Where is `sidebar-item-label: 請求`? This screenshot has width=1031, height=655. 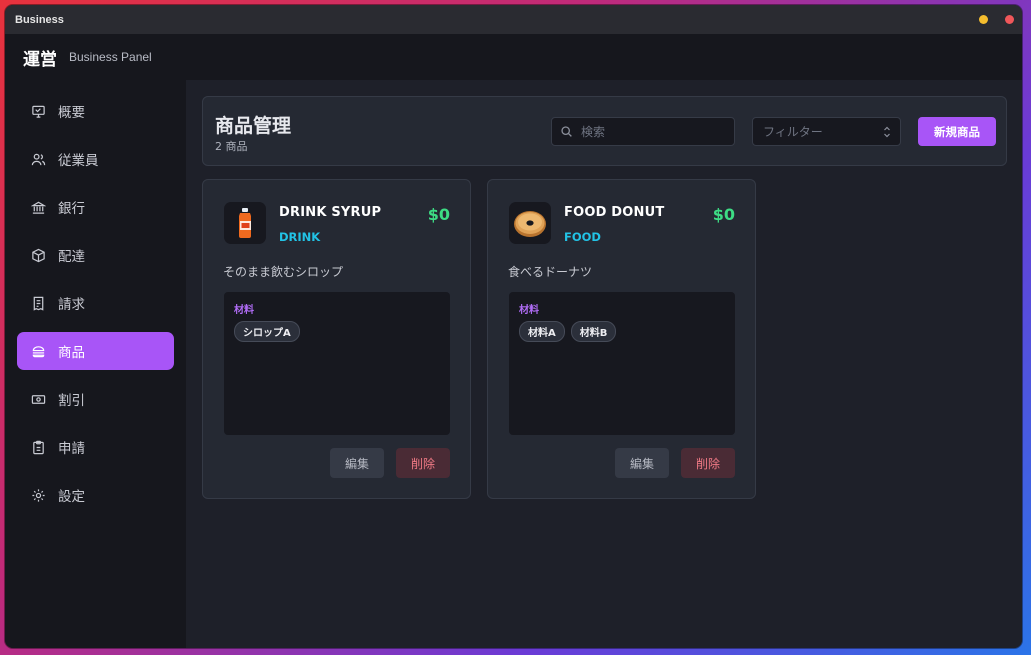 sidebar-item-label: 請求 is located at coordinates (71, 305).